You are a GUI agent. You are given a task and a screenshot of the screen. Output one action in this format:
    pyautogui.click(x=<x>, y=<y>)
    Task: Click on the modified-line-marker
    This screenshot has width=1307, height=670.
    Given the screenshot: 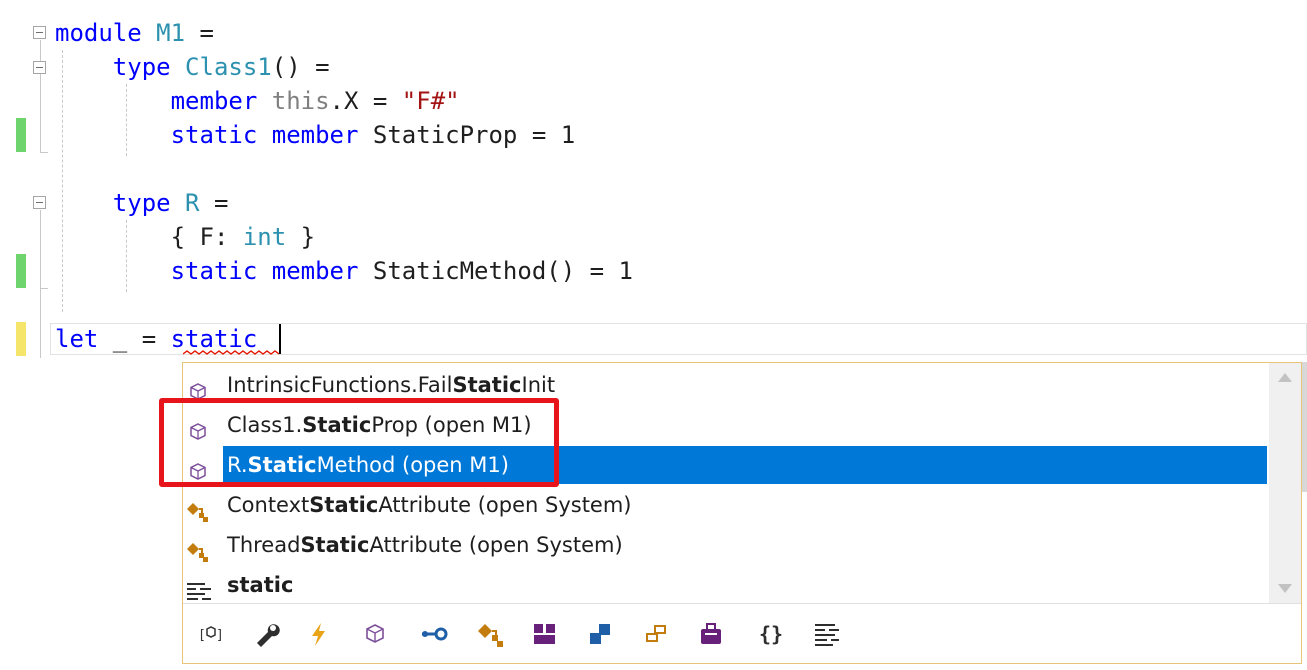 What is the action you would take?
    pyautogui.click(x=21, y=339)
    